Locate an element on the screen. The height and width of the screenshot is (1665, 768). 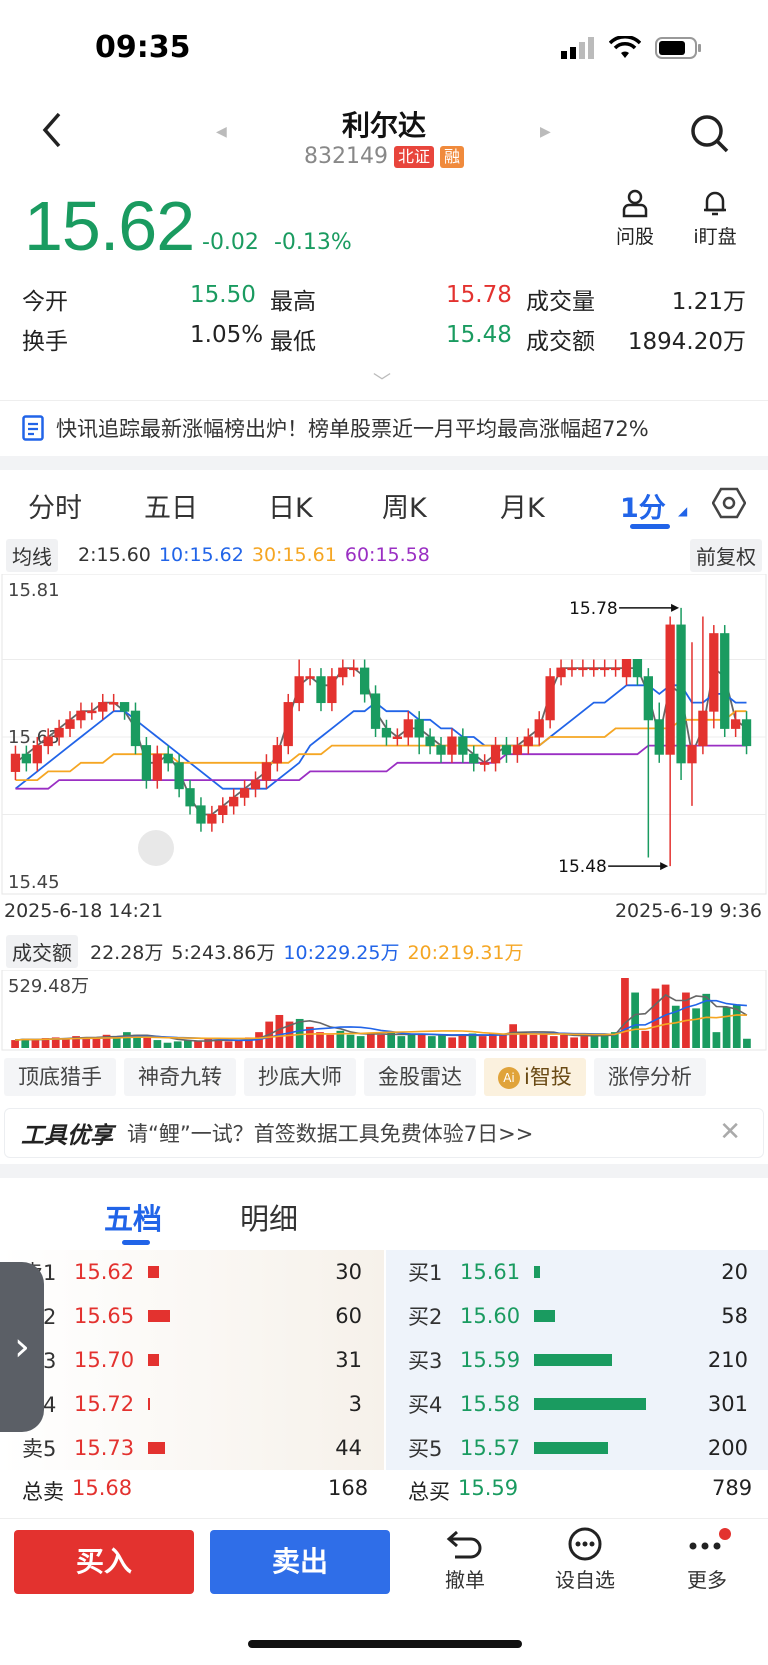
close-icon: ✕ is located at coordinates (730, 1132).